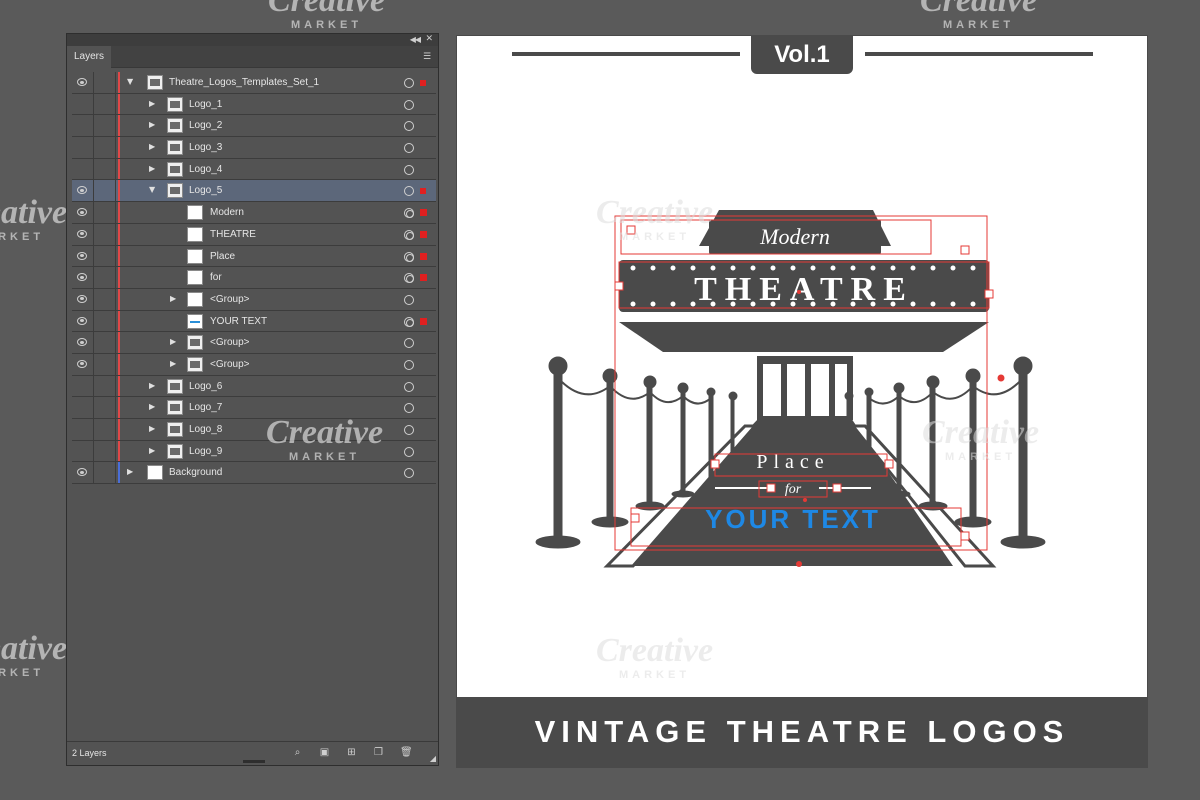  I want to click on panel-title-bar: ◀◀ ✕, so click(252, 40).